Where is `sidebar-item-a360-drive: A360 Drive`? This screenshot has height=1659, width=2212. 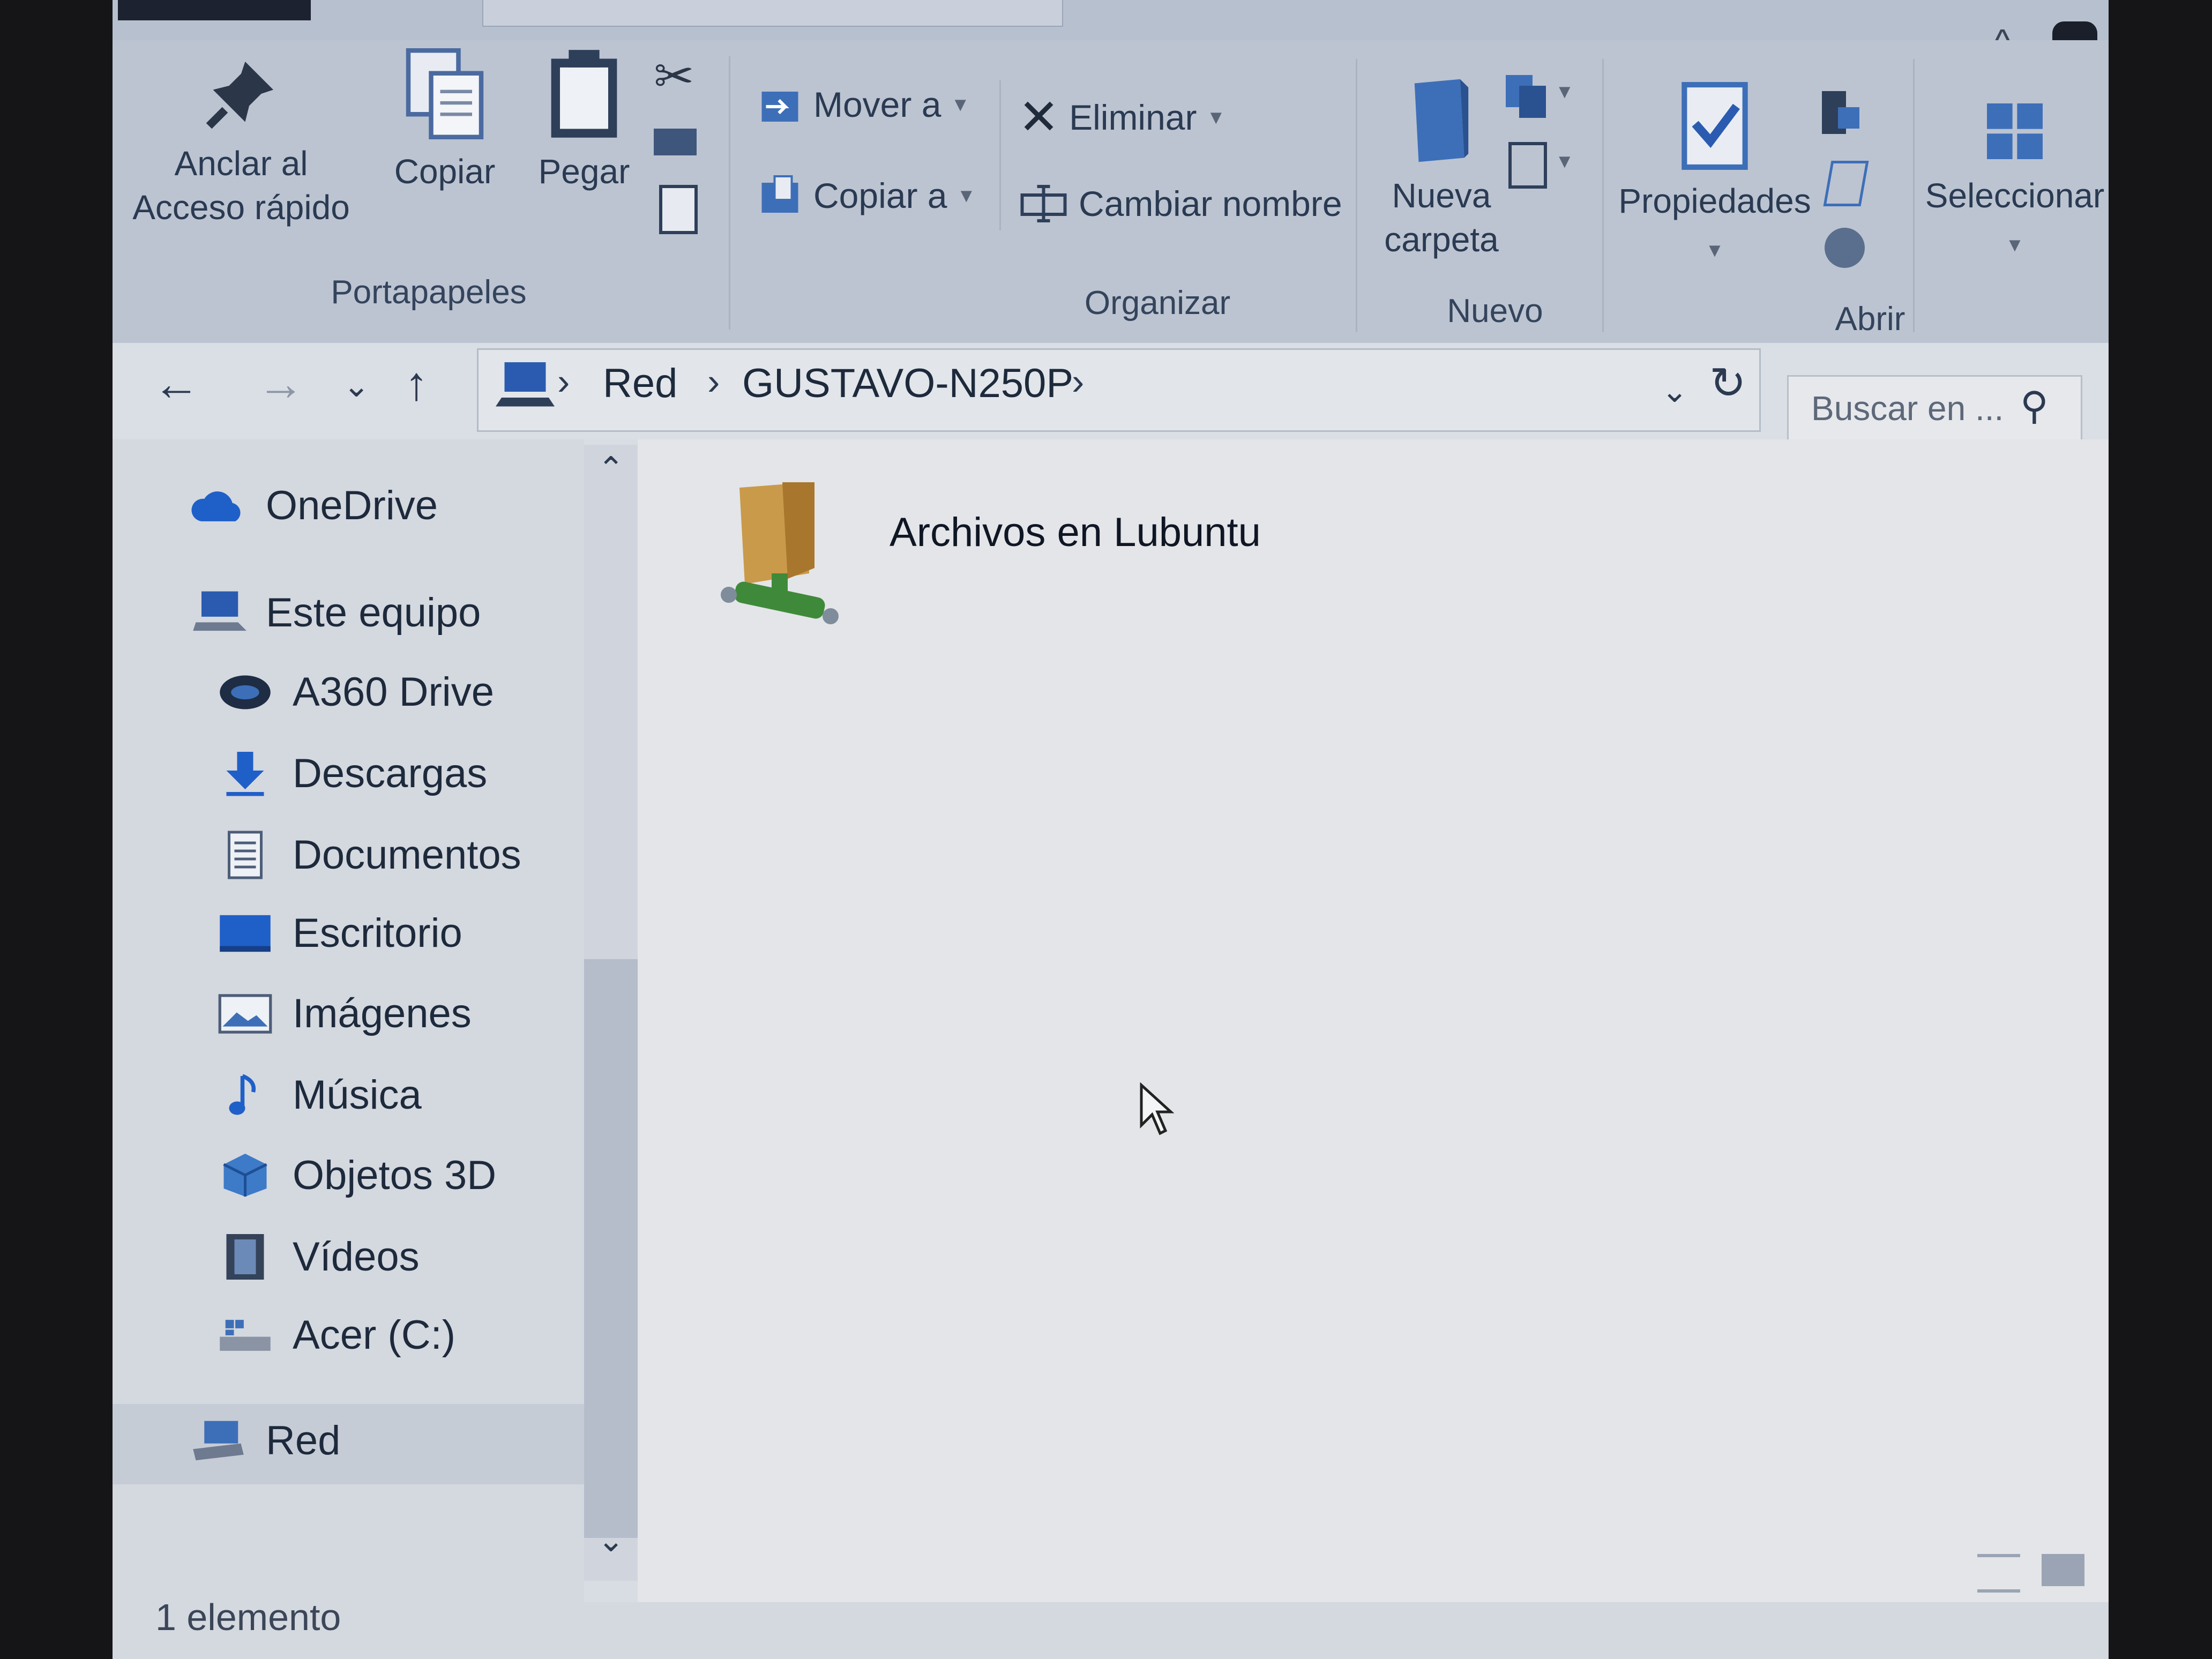
sidebar-item-a360-drive: A360 Drive is located at coordinates (355, 692).